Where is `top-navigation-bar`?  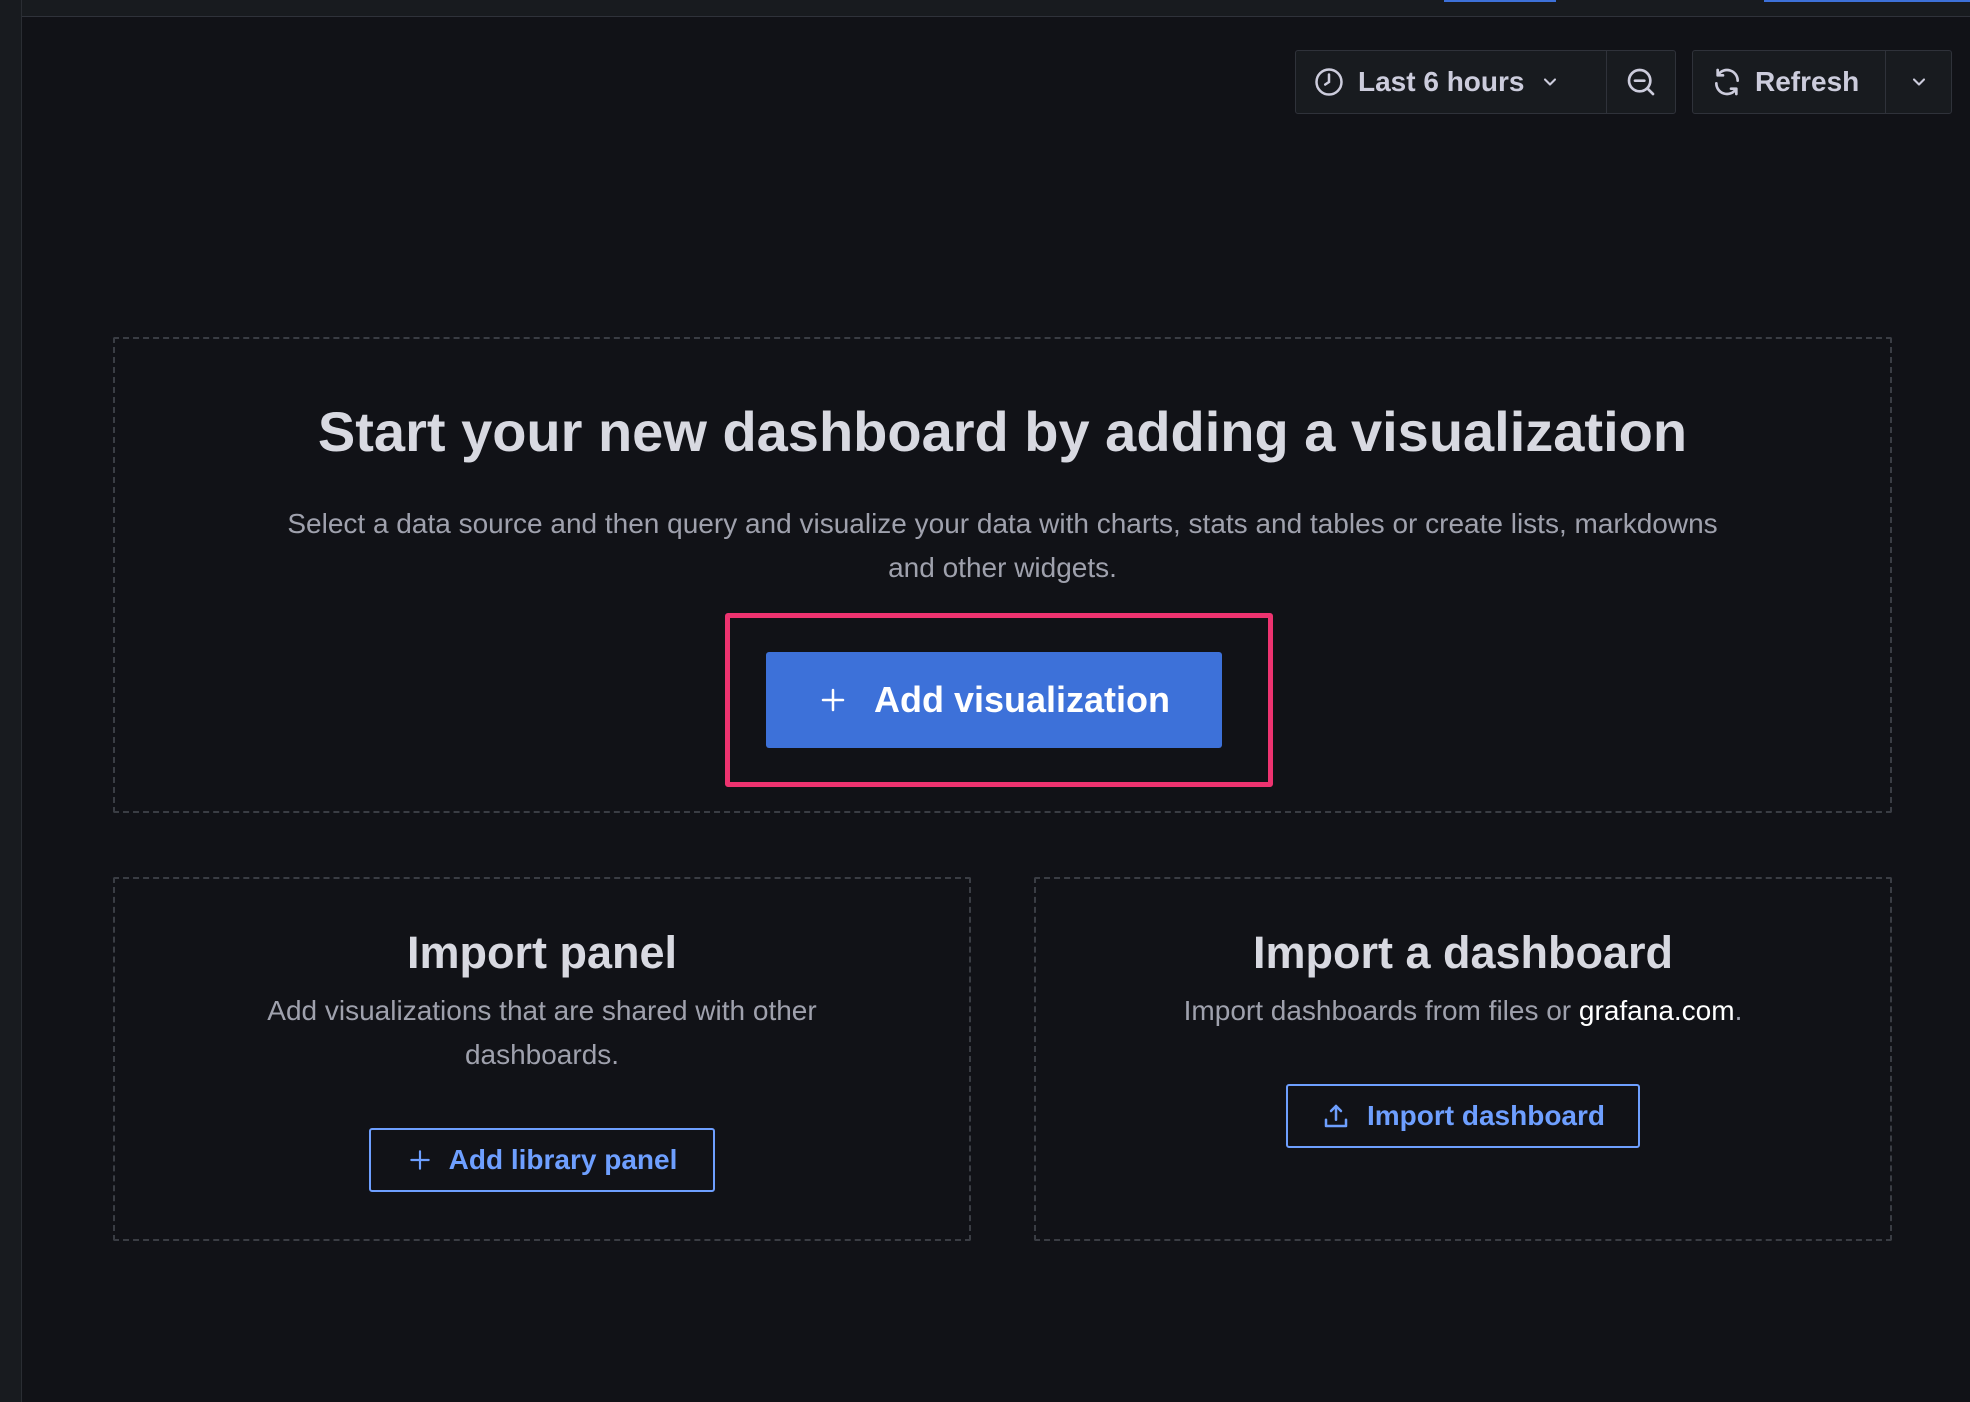
top-navigation-bar is located at coordinates (996, 8).